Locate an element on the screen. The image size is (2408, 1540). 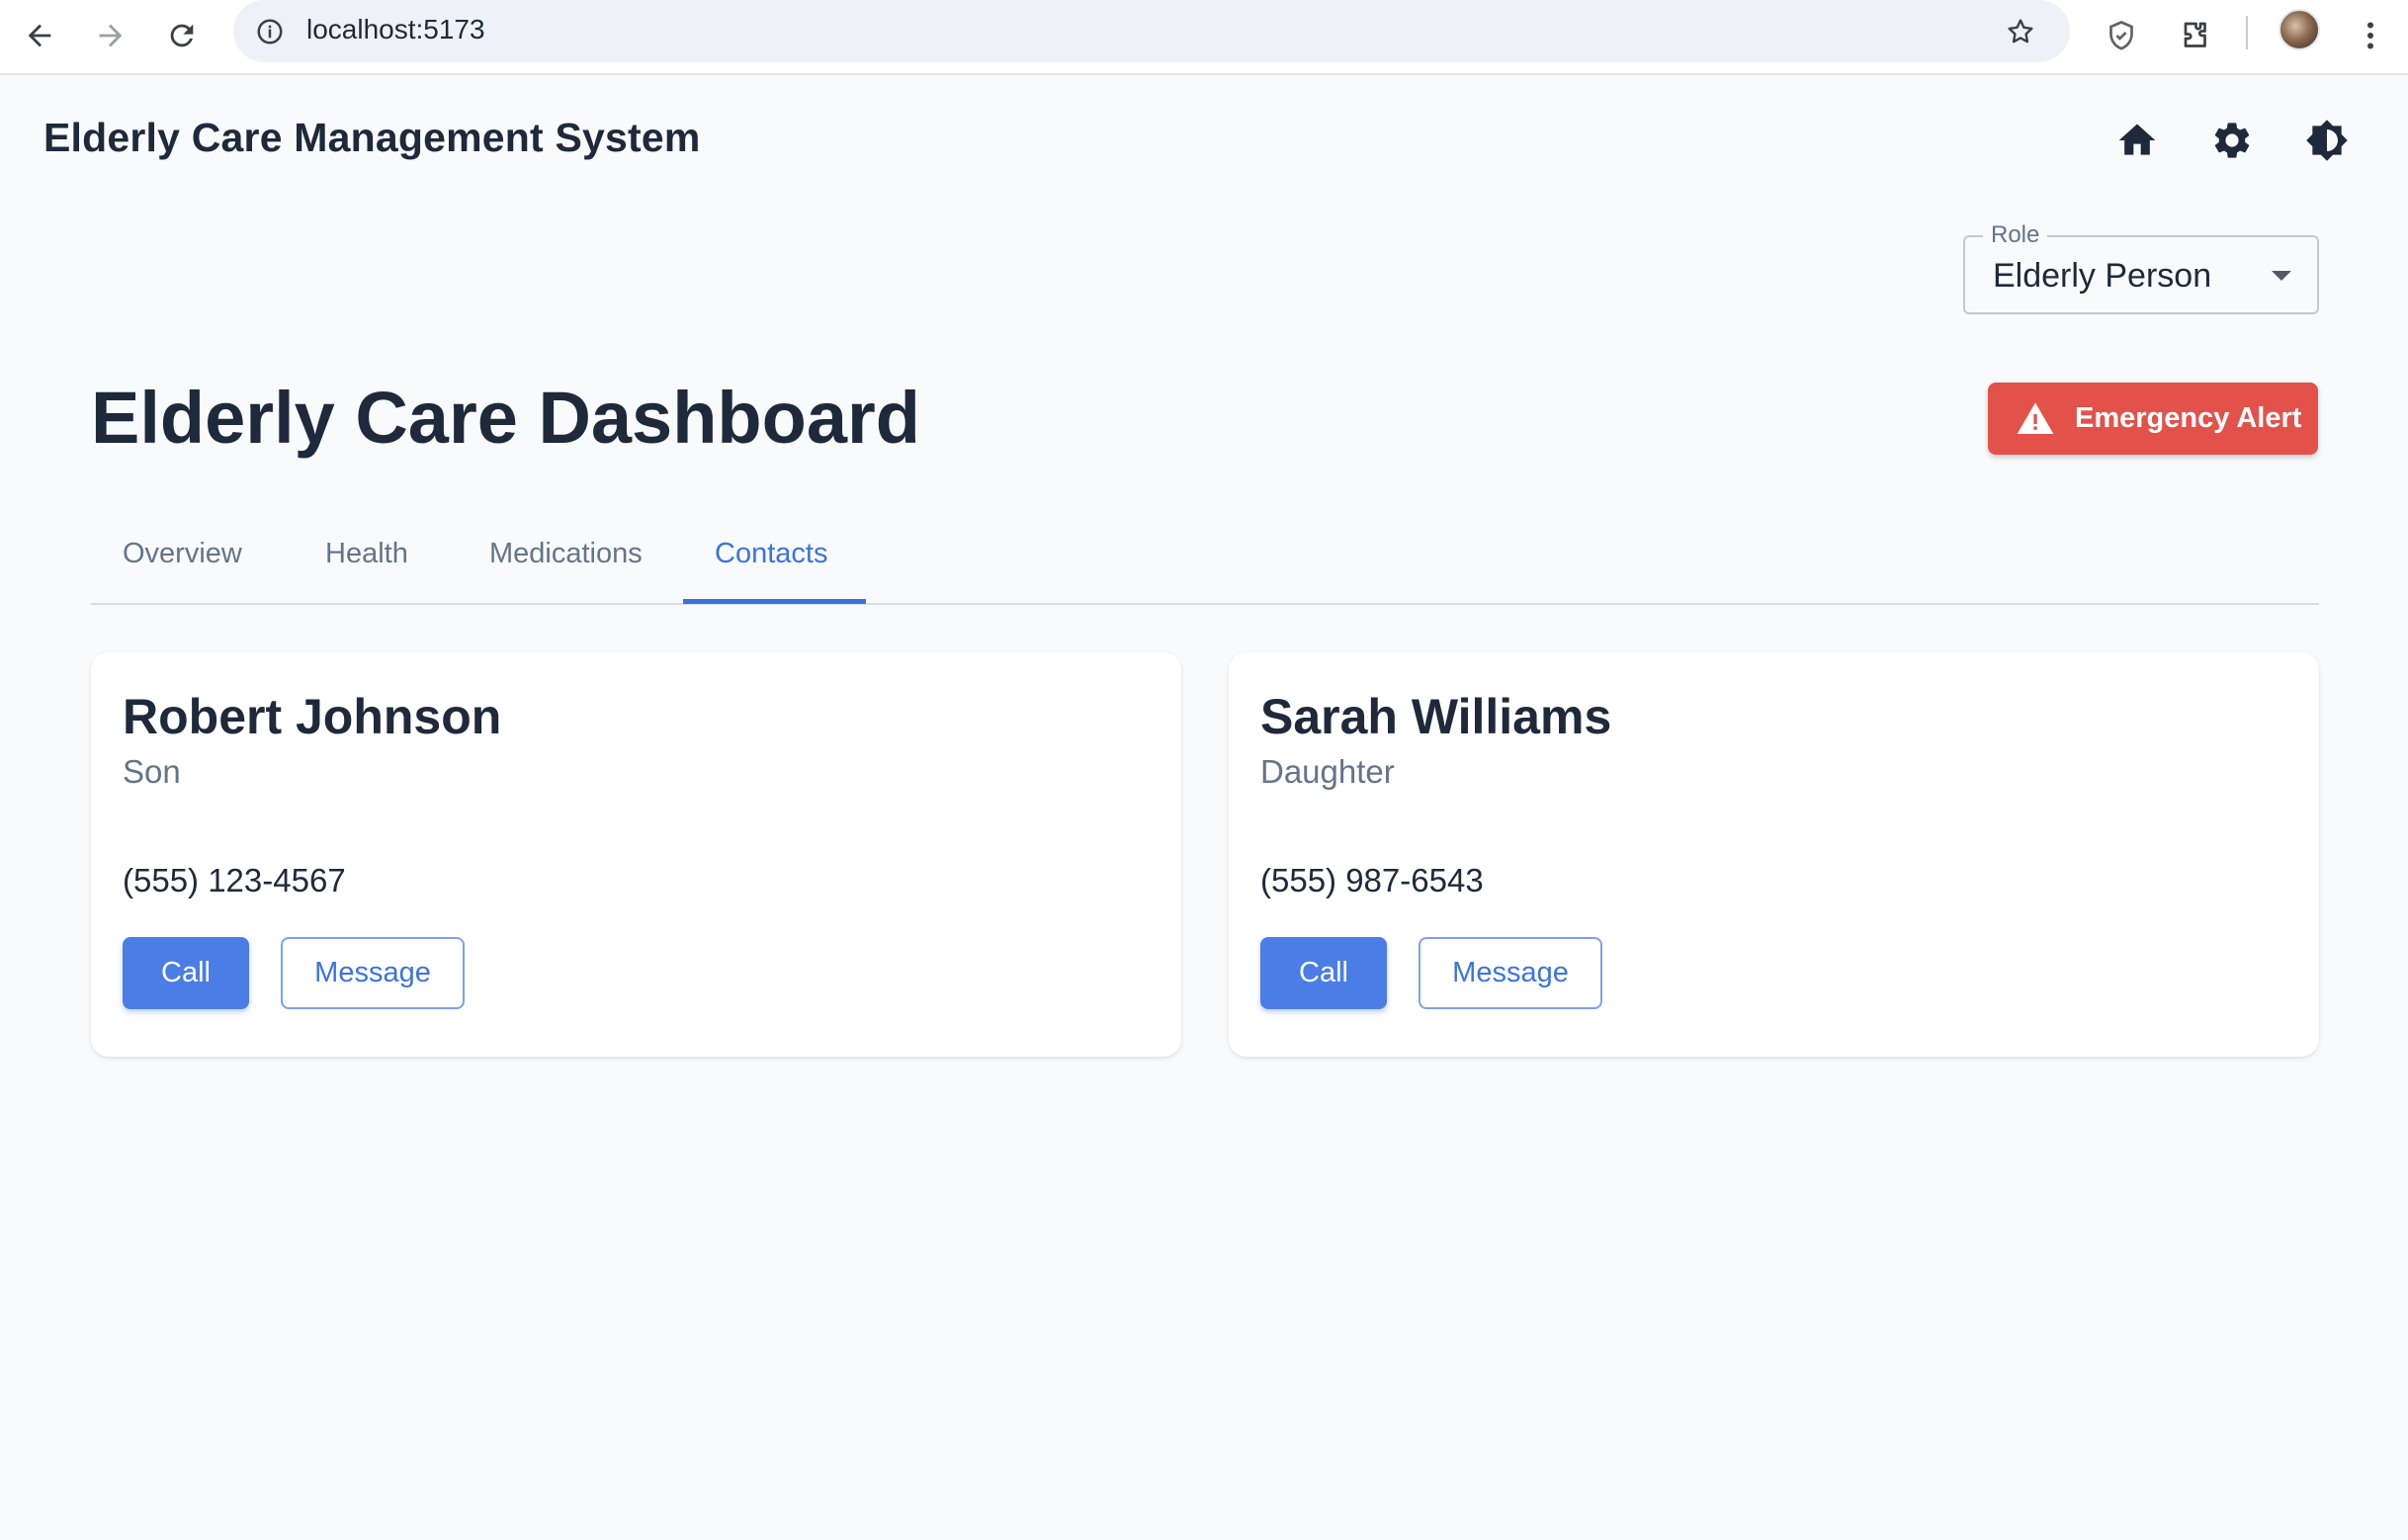
page-title: Elderly Care Dashboard is located at coordinates (506, 418).